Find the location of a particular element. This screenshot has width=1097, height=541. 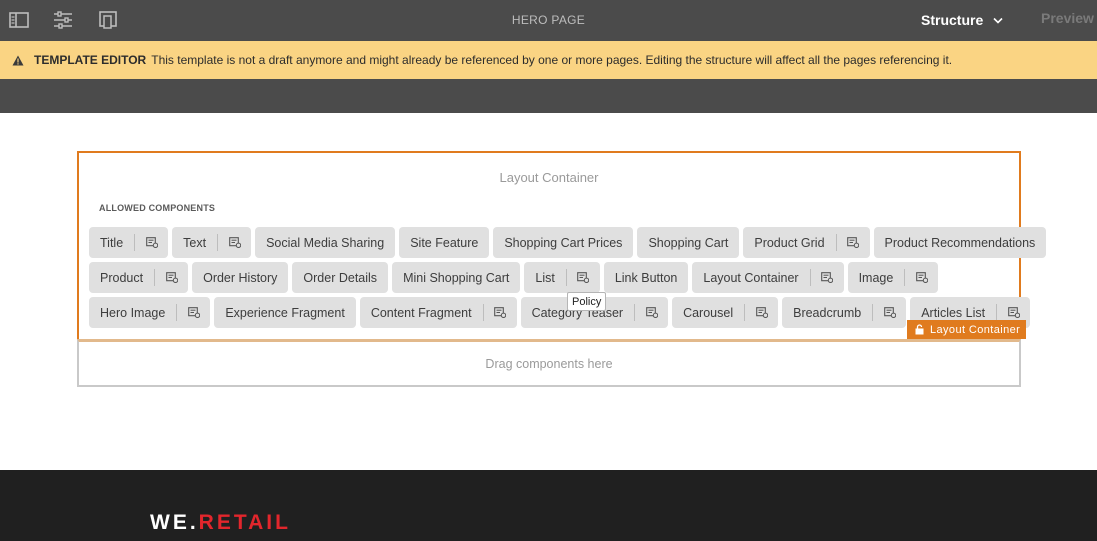

component-chip: Image is located at coordinates (893, 277).